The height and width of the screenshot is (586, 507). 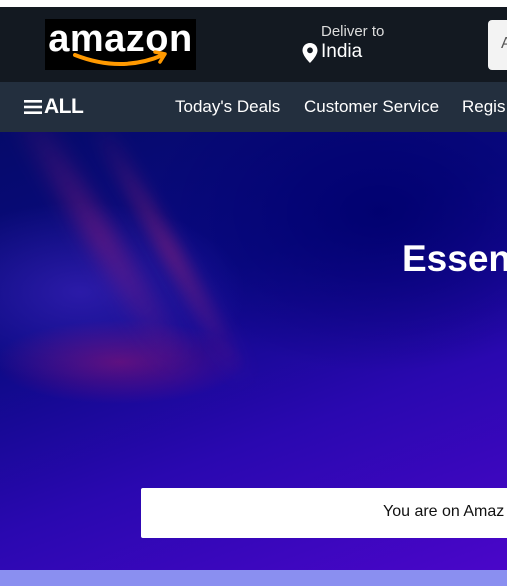 I want to click on top-header: amazon Deliver to India A, so click(x=253, y=44).